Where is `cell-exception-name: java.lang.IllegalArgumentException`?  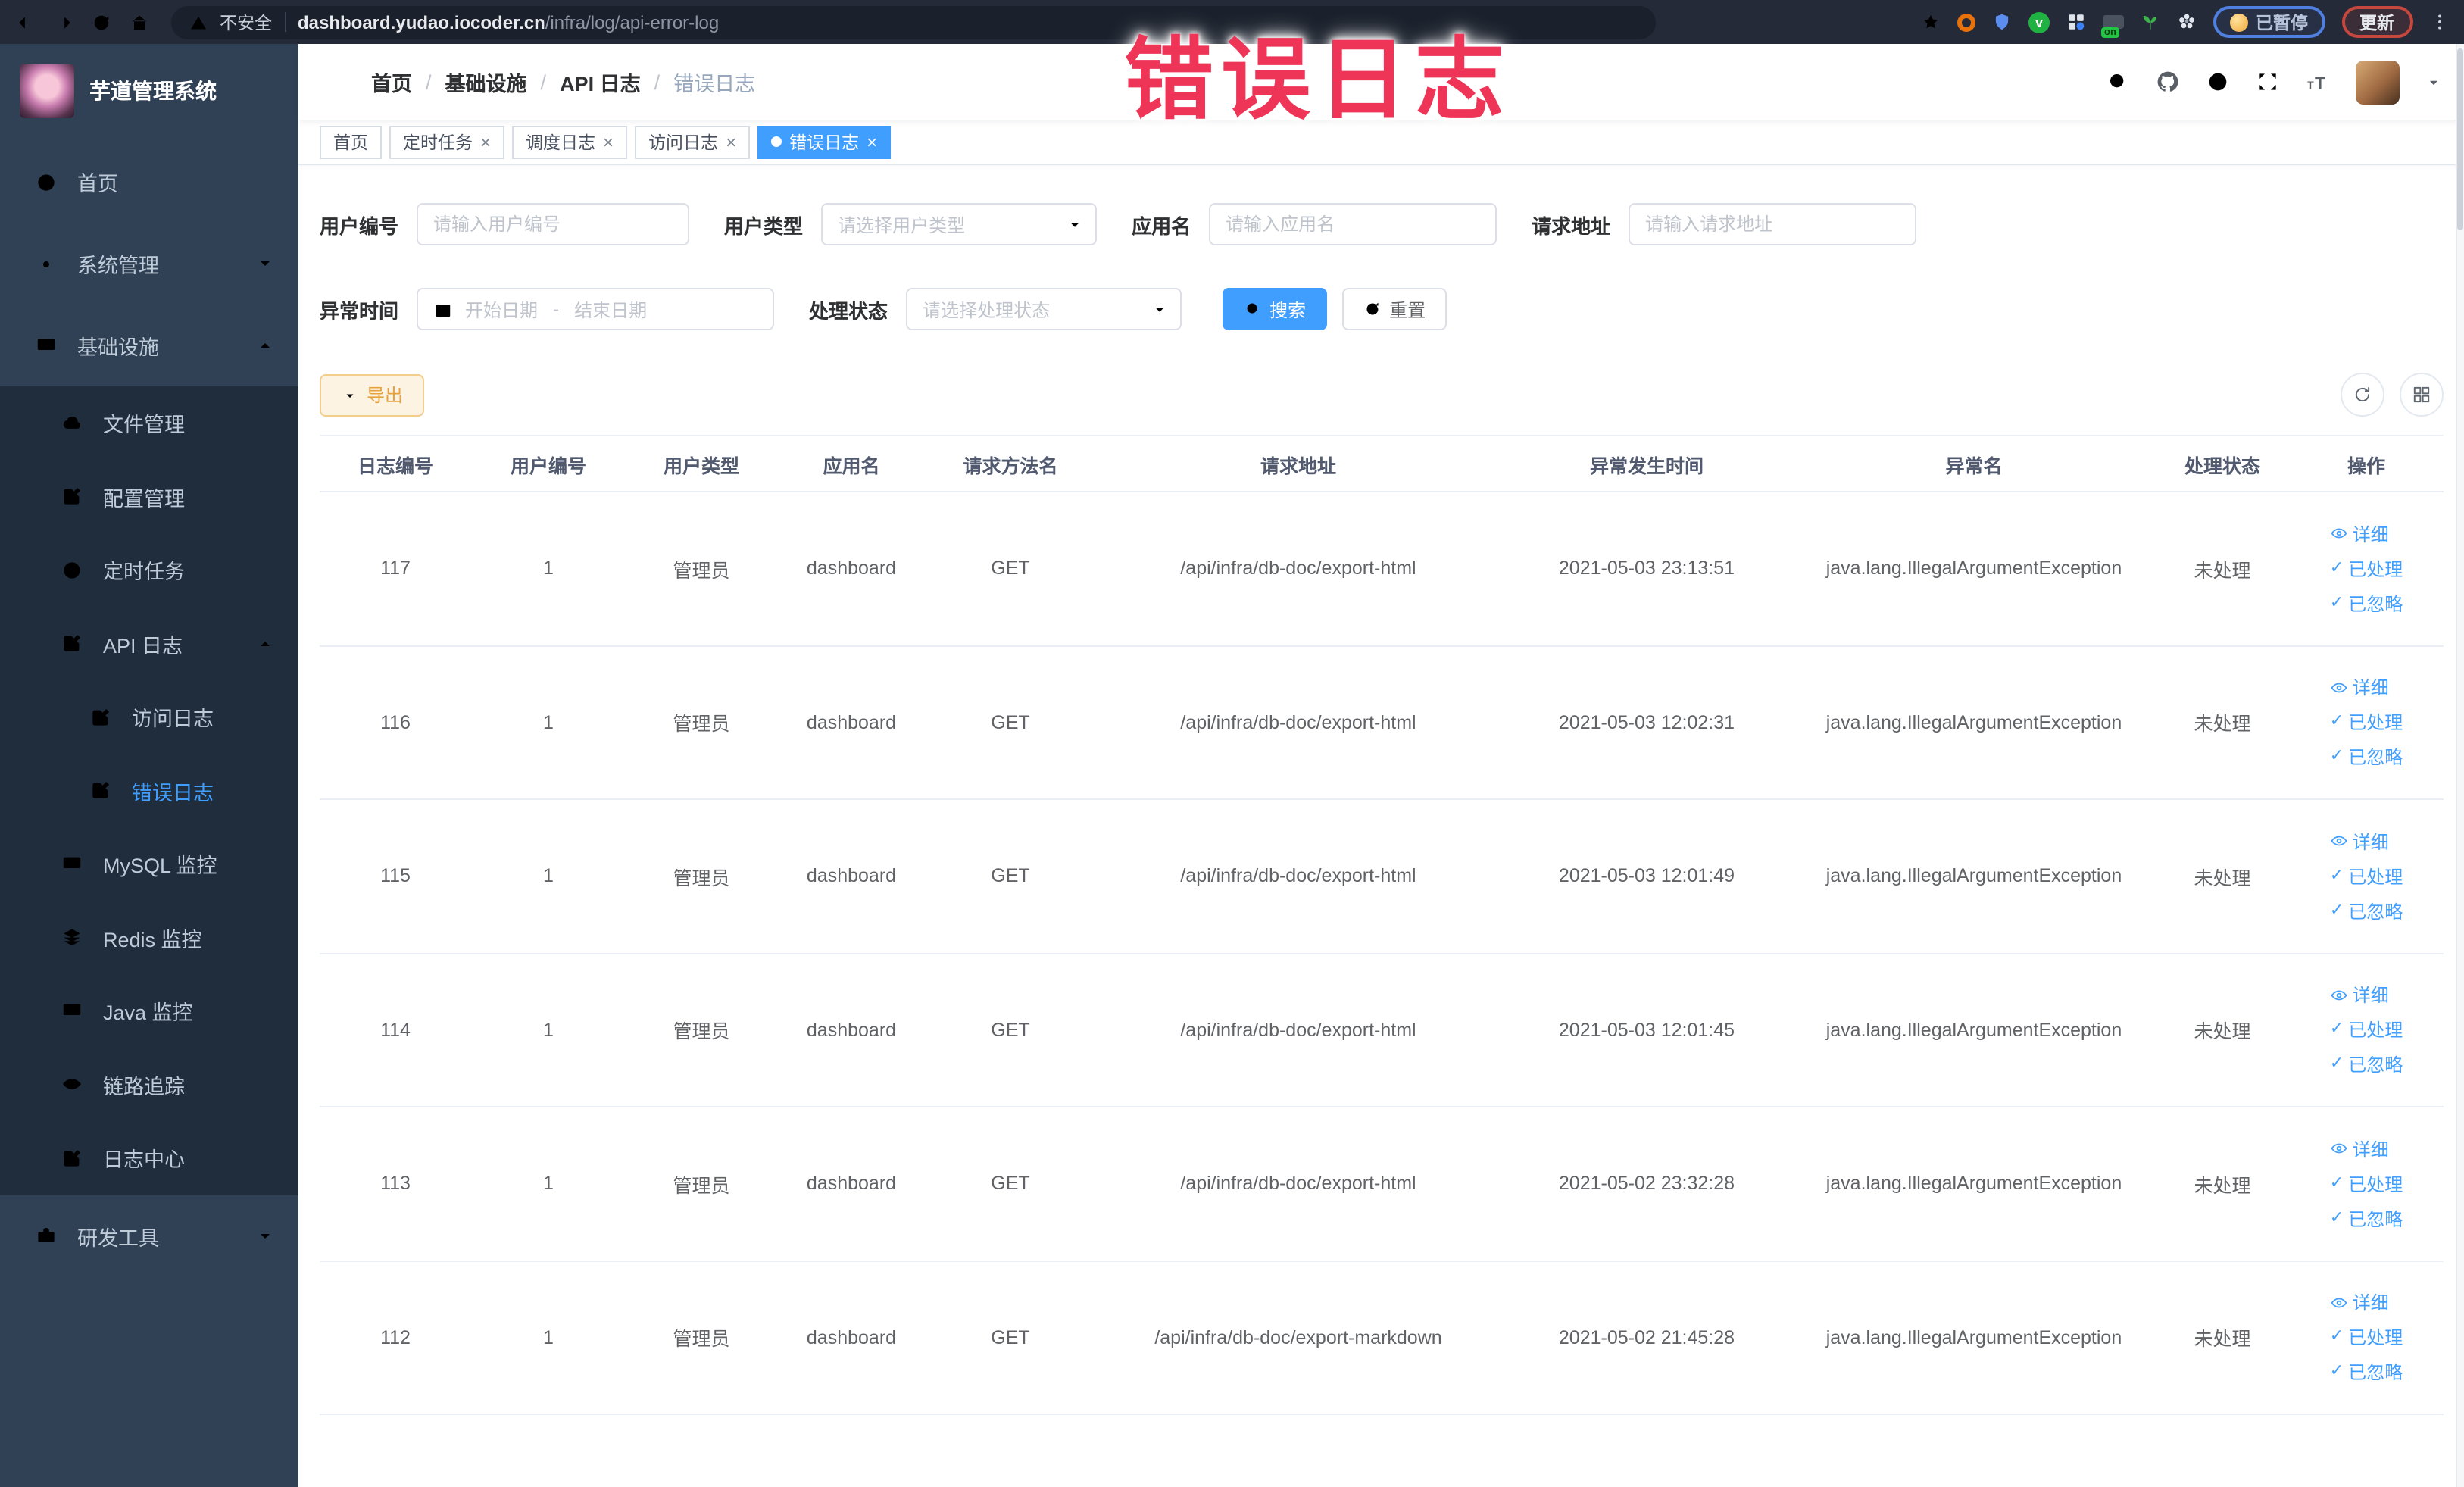
cell-exception-name: java.lang.IllegalArgumentException is located at coordinates (1974, 1030).